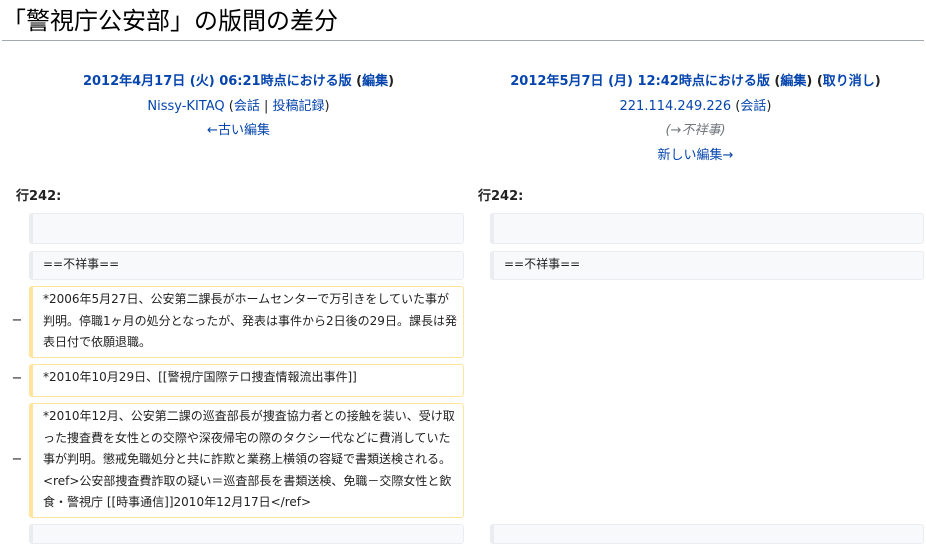 This screenshot has height=544, width=926. I want to click on old-revision-user-row: Nissy-KITAQ (会話 | 投稿記録), so click(238, 107).